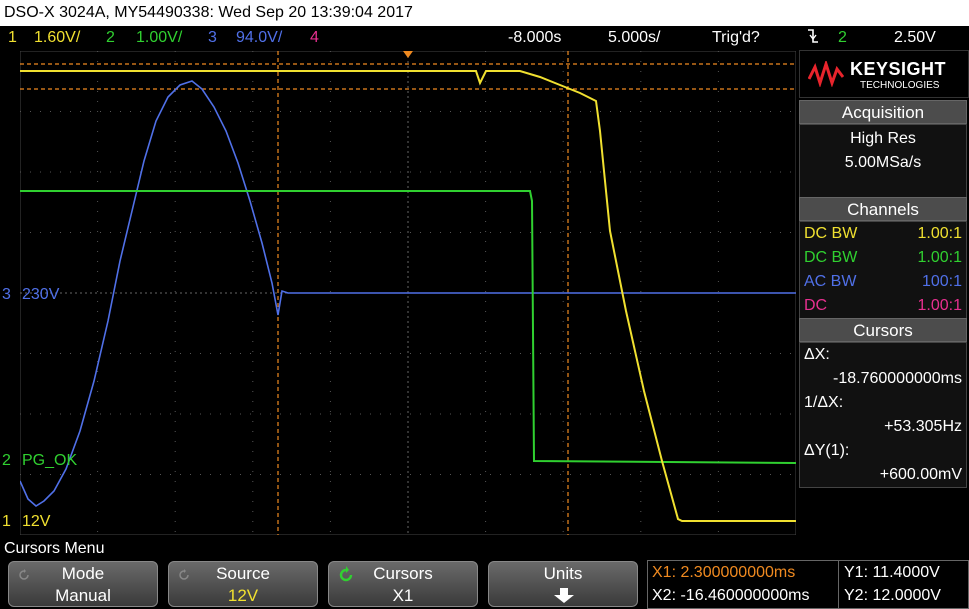 This screenshot has width=969, height=609. Describe the element at coordinates (892, 595) in the screenshot. I see `y2-readout: Y2: 12.0000V` at that location.